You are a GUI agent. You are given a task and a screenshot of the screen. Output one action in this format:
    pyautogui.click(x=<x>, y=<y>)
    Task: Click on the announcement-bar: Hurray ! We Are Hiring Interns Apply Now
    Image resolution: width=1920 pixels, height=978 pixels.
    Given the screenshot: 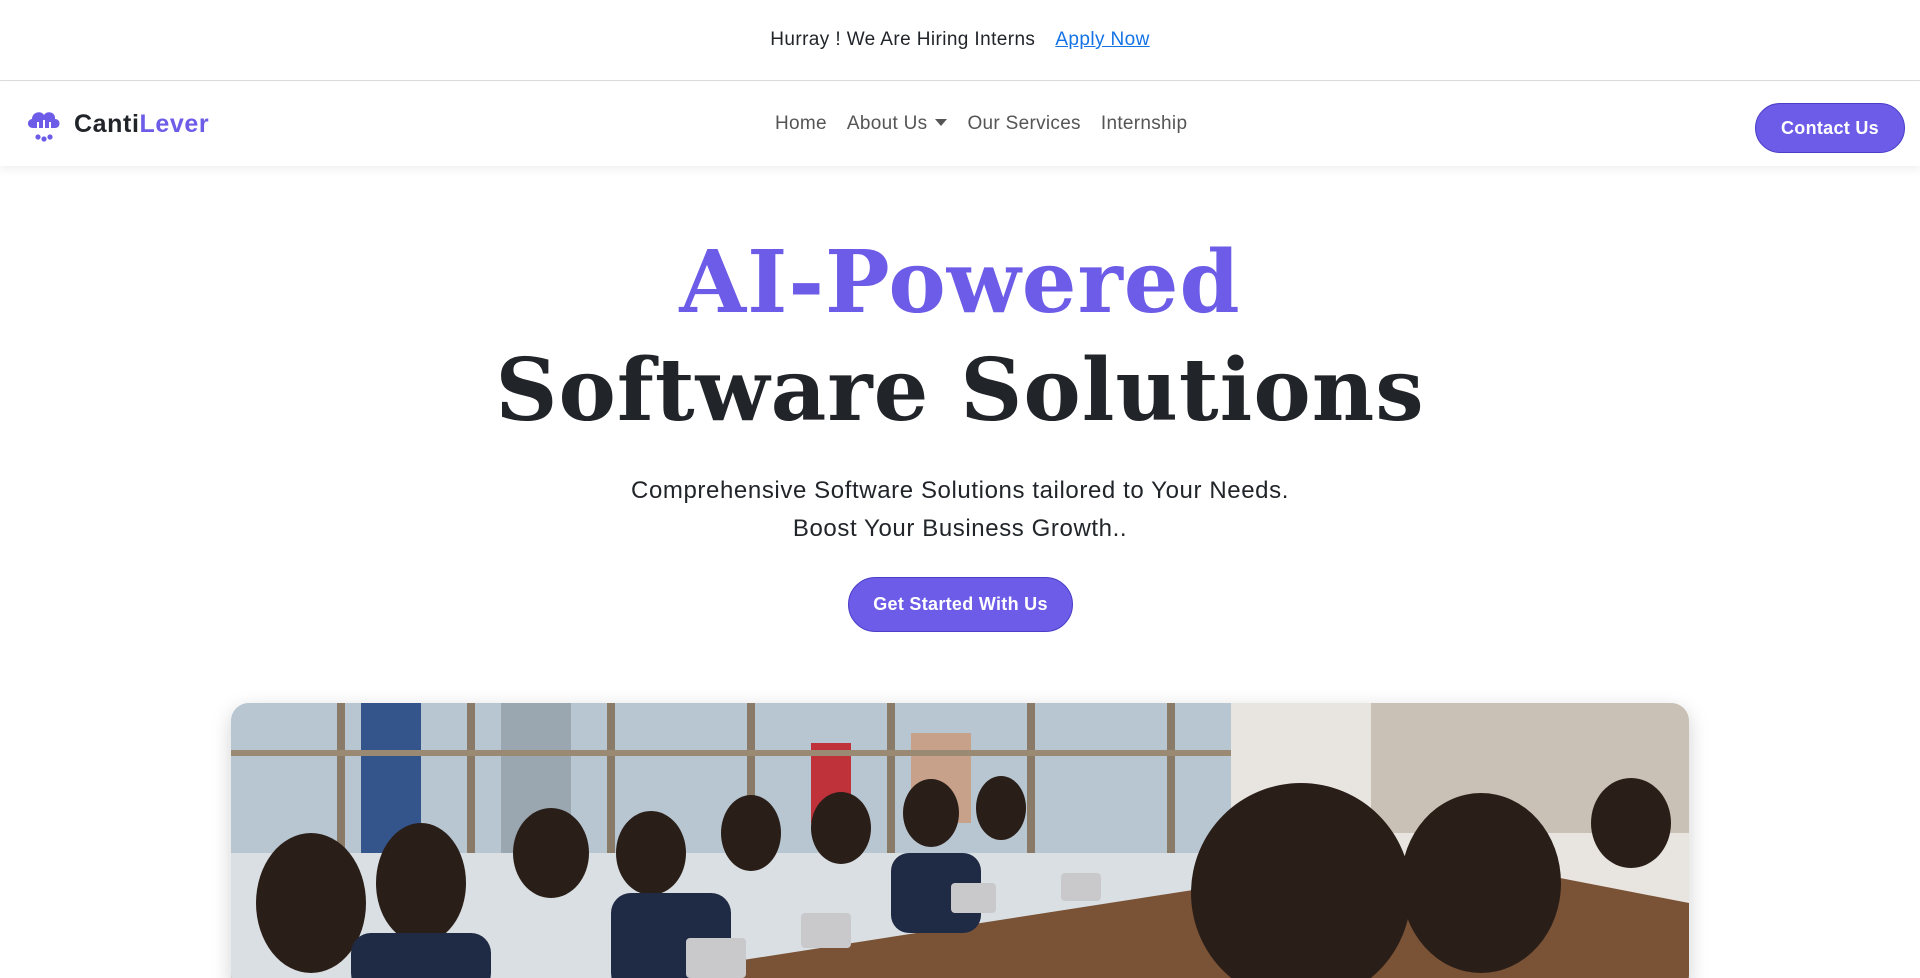 What is the action you would take?
    pyautogui.click(x=960, y=40)
    